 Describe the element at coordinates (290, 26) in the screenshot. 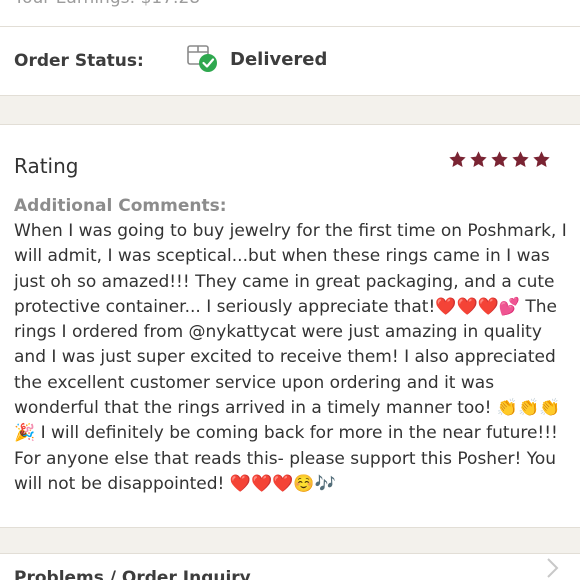

I see `divider` at that location.